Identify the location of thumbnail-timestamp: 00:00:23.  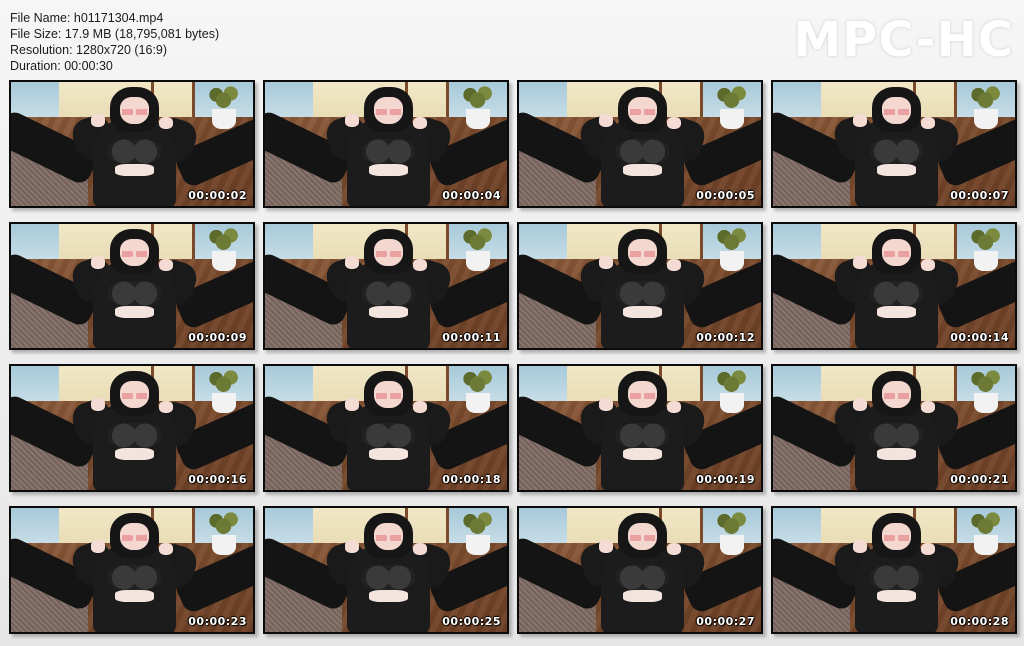
(217, 621).